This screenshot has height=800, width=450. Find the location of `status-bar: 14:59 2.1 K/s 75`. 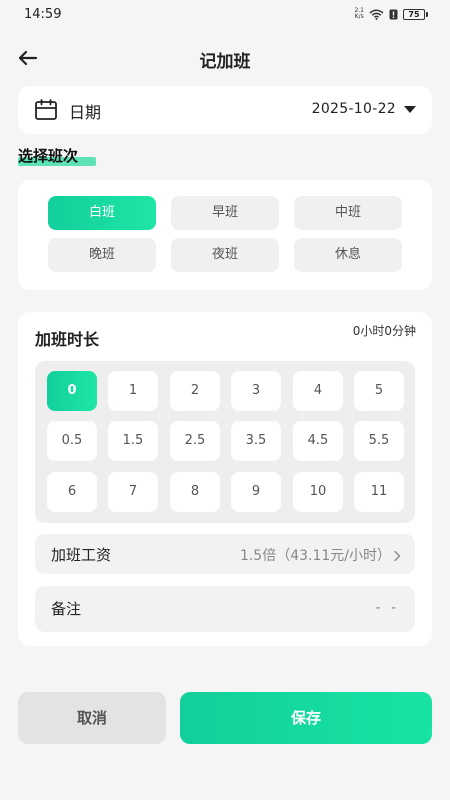

status-bar: 14:59 2.1 K/s 75 is located at coordinates (225, 15).